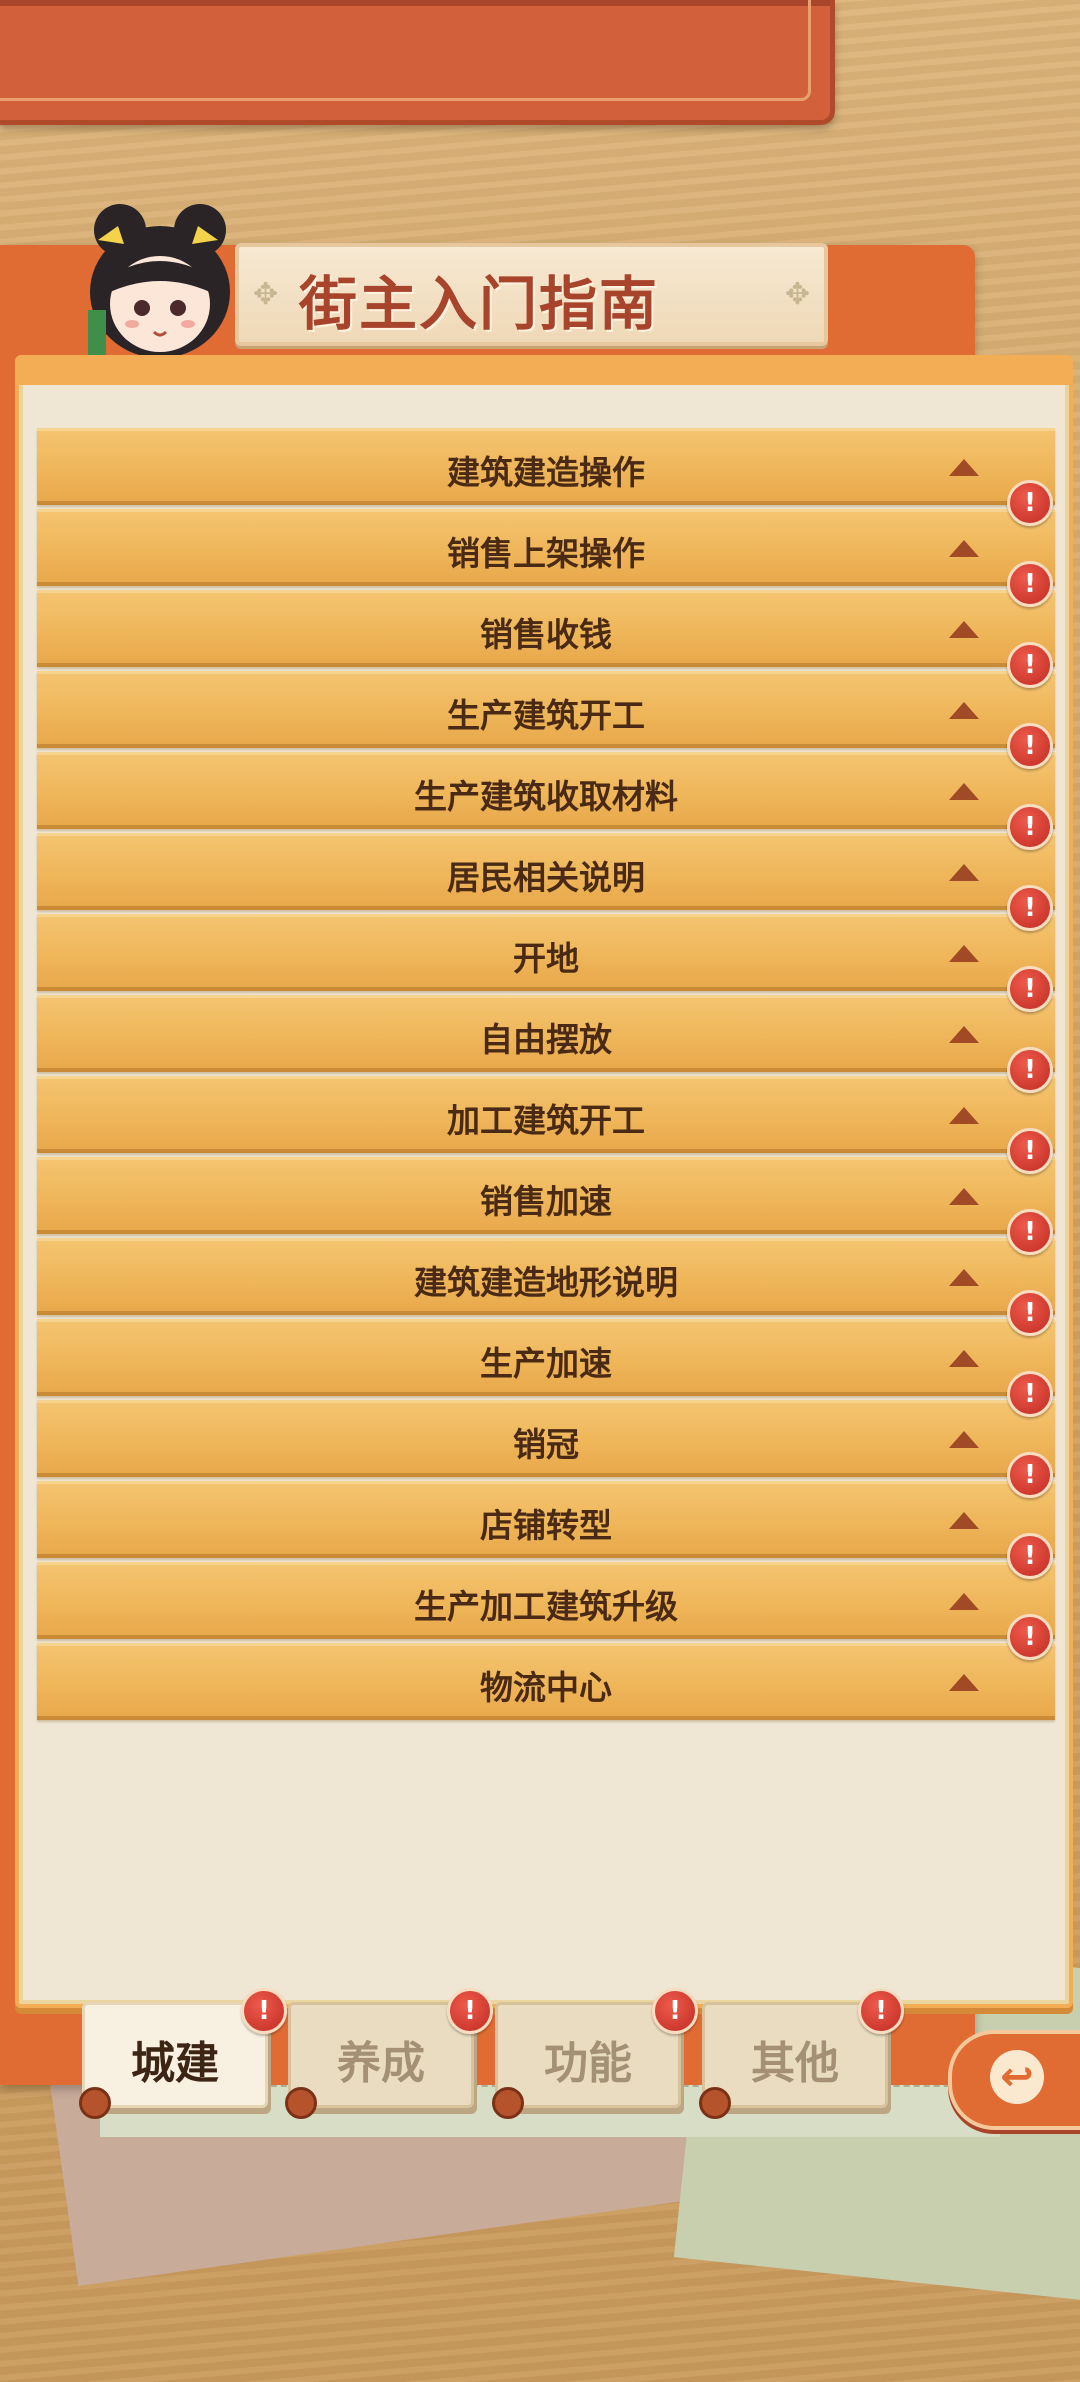 This screenshot has height=2382, width=1080. Describe the element at coordinates (546, 1201) in the screenshot. I see `guide-item-label: 销售加速` at that location.